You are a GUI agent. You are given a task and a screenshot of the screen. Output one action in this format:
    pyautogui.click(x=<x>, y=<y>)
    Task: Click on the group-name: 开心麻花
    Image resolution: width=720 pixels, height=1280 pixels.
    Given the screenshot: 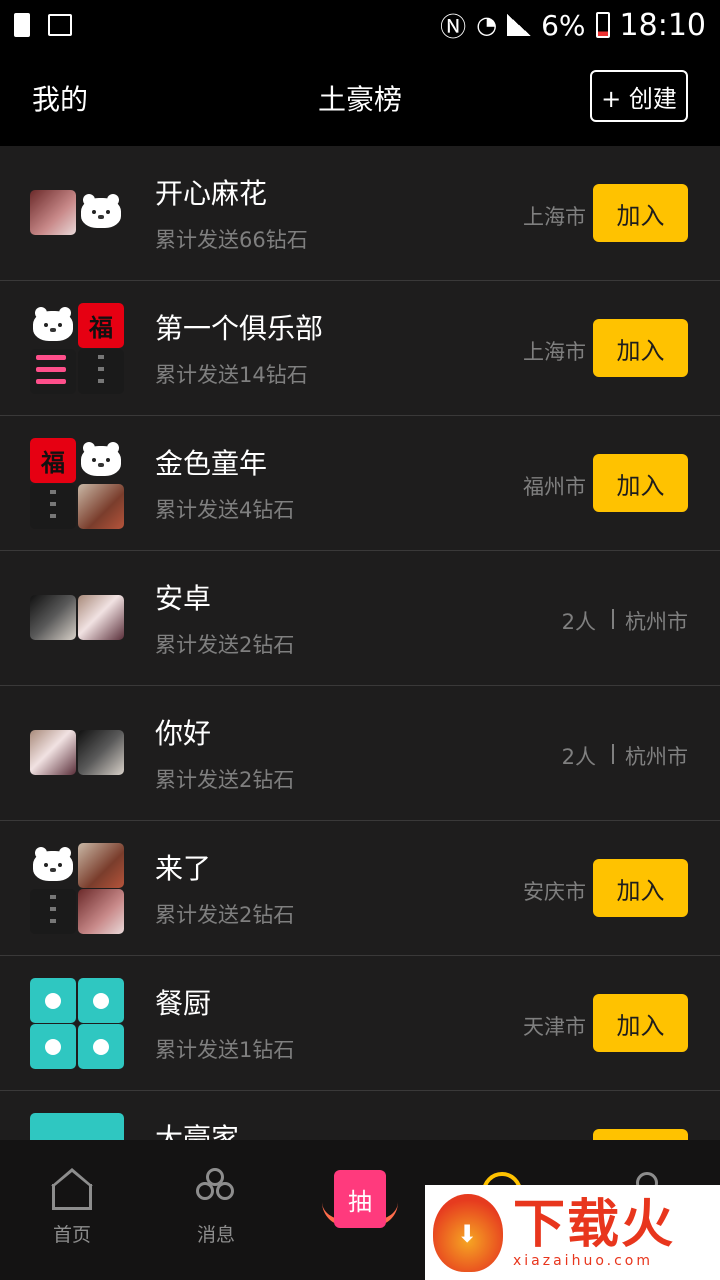 What is the action you would take?
    pyautogui.click(x=211, y=193)
    